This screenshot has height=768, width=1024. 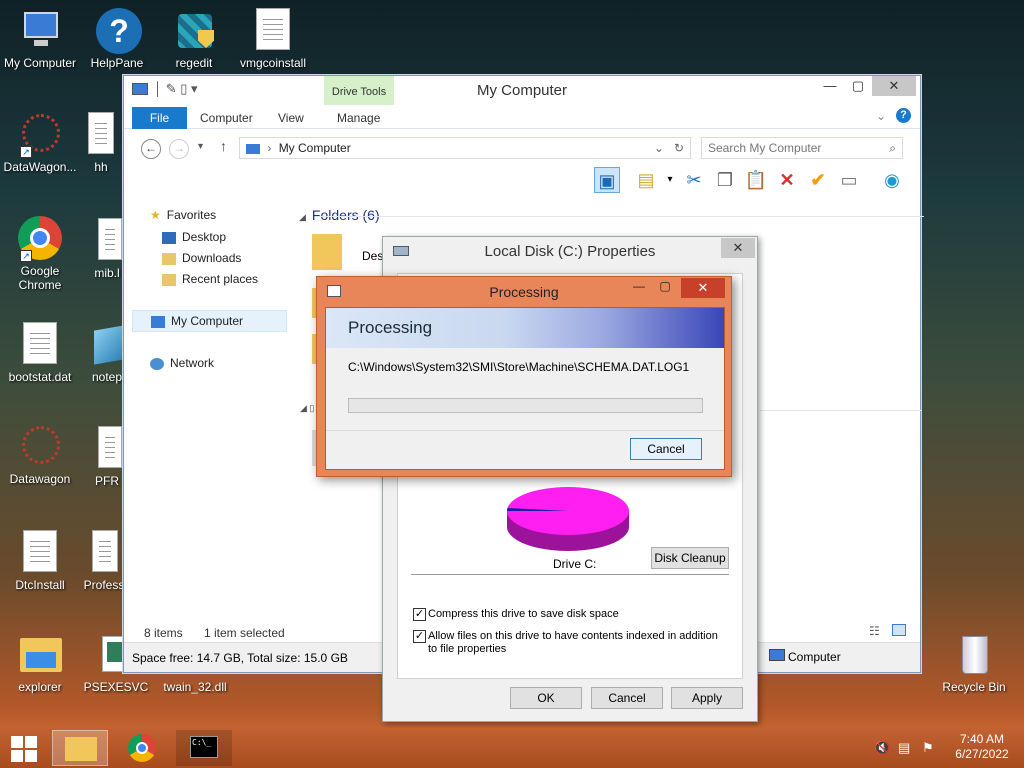 What do you see at coordinates (522, 90) in the screenshot?
I see `title-bar: │ ✎ ▯ ▾ Drive Tools My Computer — ▢ ✕` at bounding box center [522, 90].